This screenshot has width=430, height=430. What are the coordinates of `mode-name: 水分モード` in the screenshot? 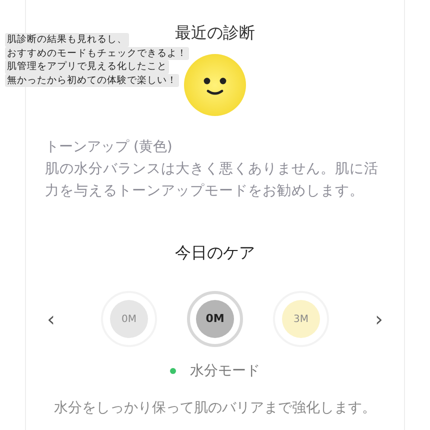 It's located at (225, 371).